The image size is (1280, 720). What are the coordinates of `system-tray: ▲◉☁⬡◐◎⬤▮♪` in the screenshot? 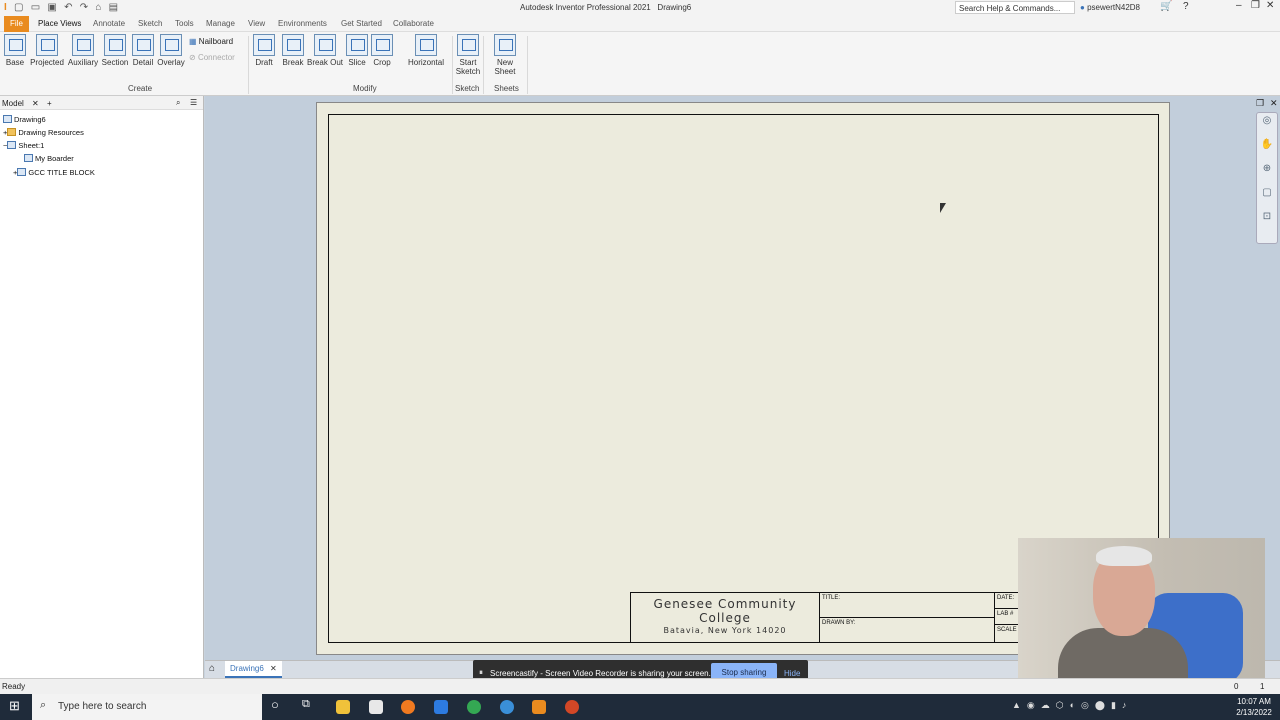 It's located at (1114, 707).